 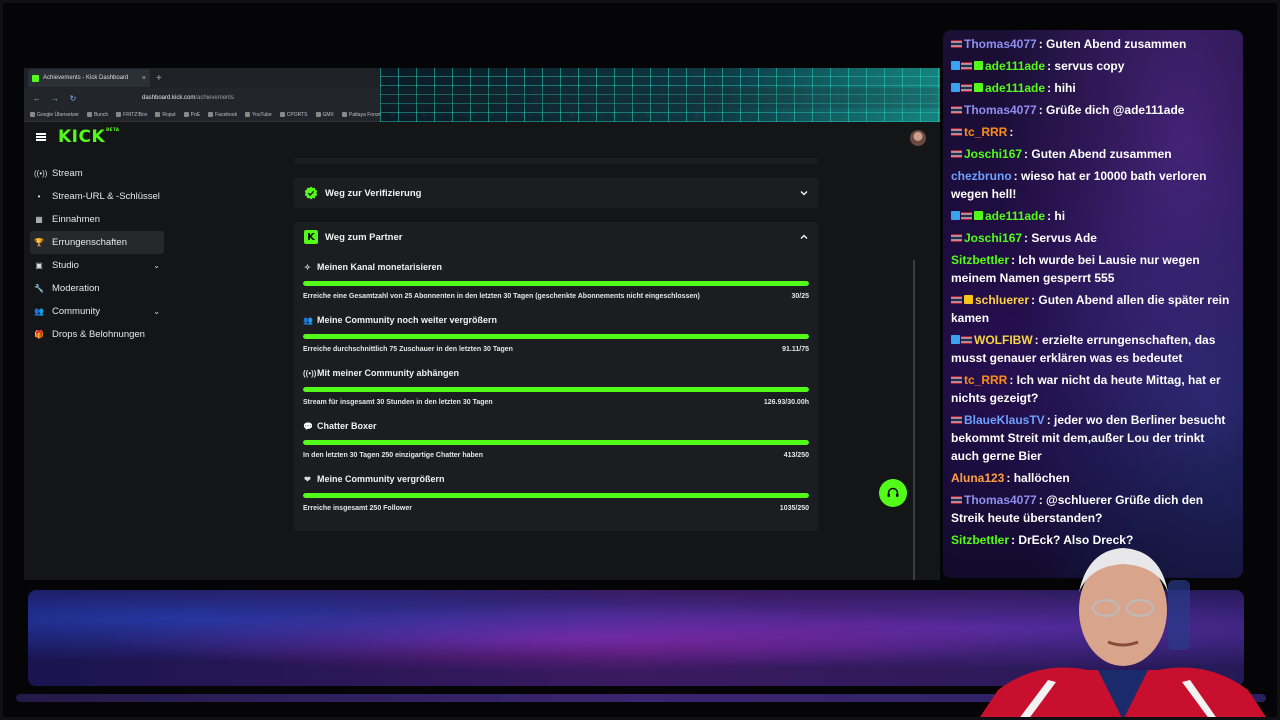 I want to click on chat-text: : hallöchen, so click(x=1038, y=478).